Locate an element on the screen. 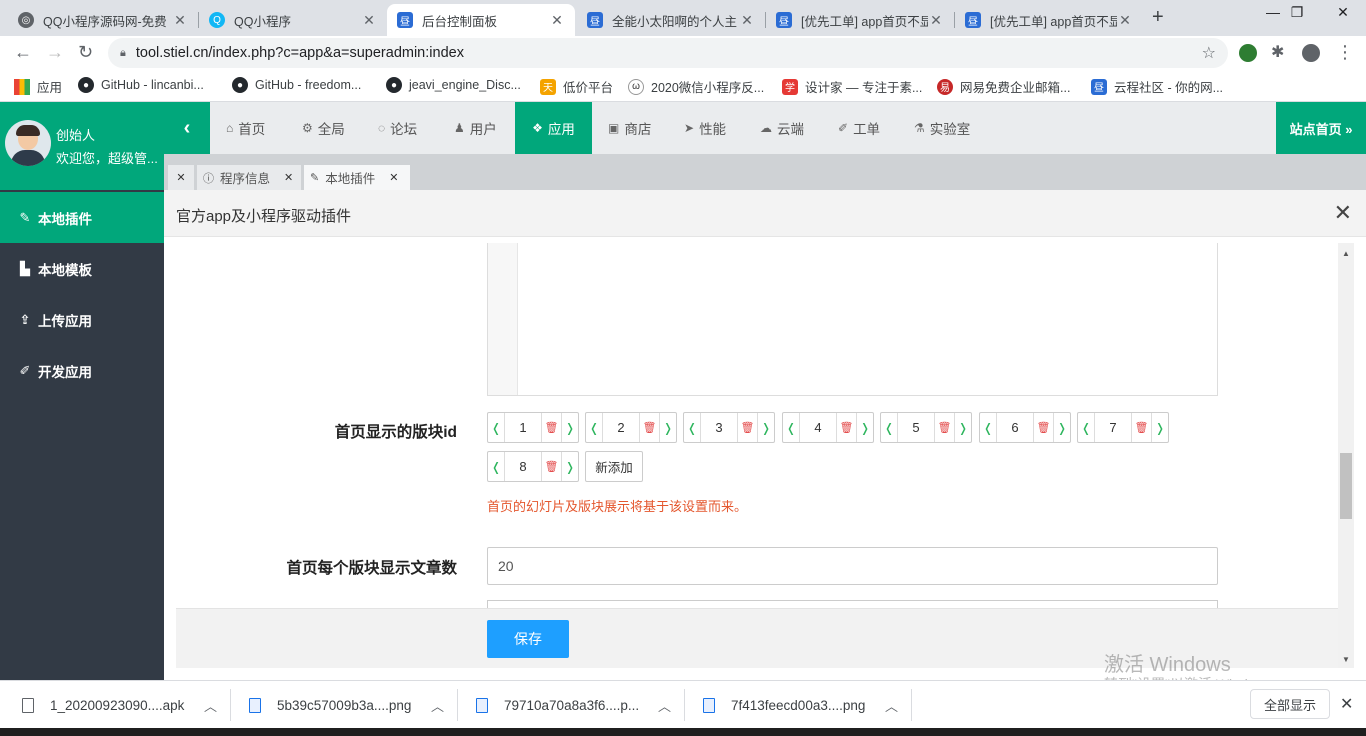 The height and width of the screenshot is (736, 1366). new-tab-icon: + is located at coordinates (1158, 17).